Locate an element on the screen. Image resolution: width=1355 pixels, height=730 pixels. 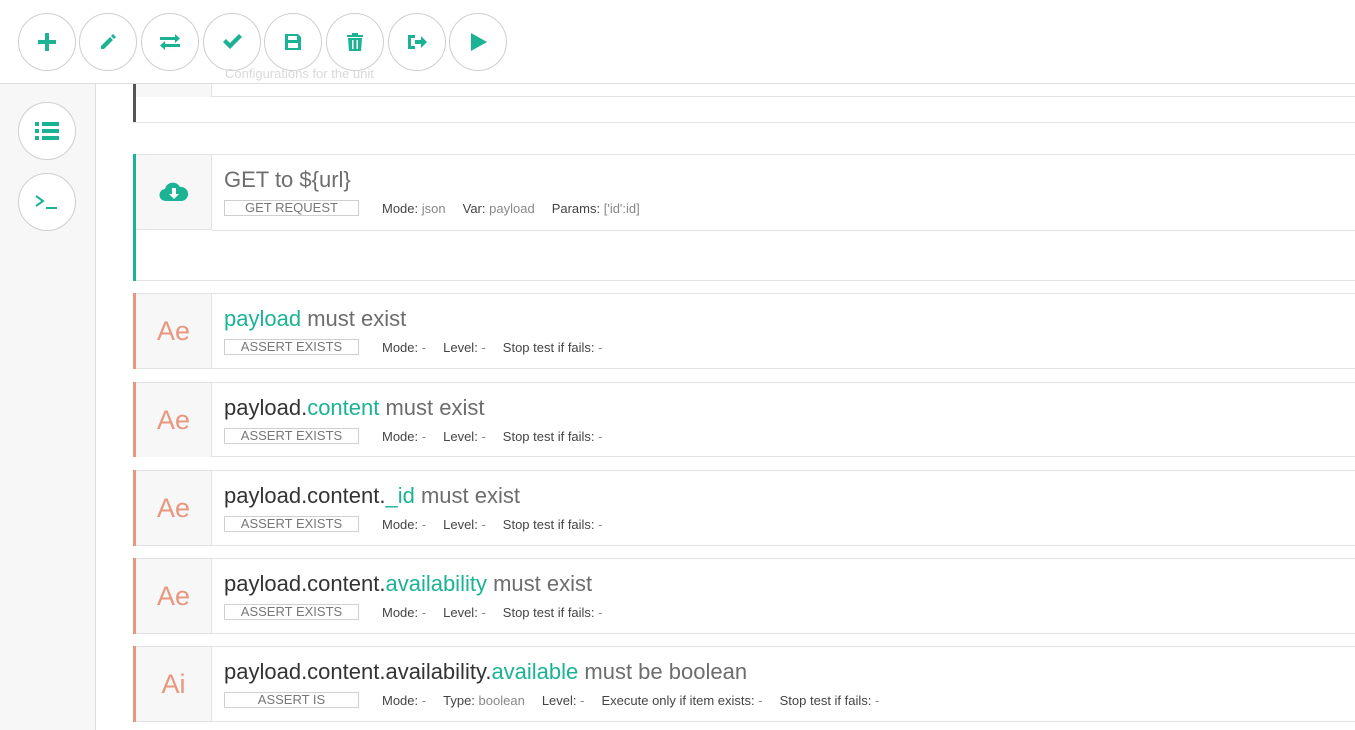
cloud-download-icon is located at coordinates (173, 192).